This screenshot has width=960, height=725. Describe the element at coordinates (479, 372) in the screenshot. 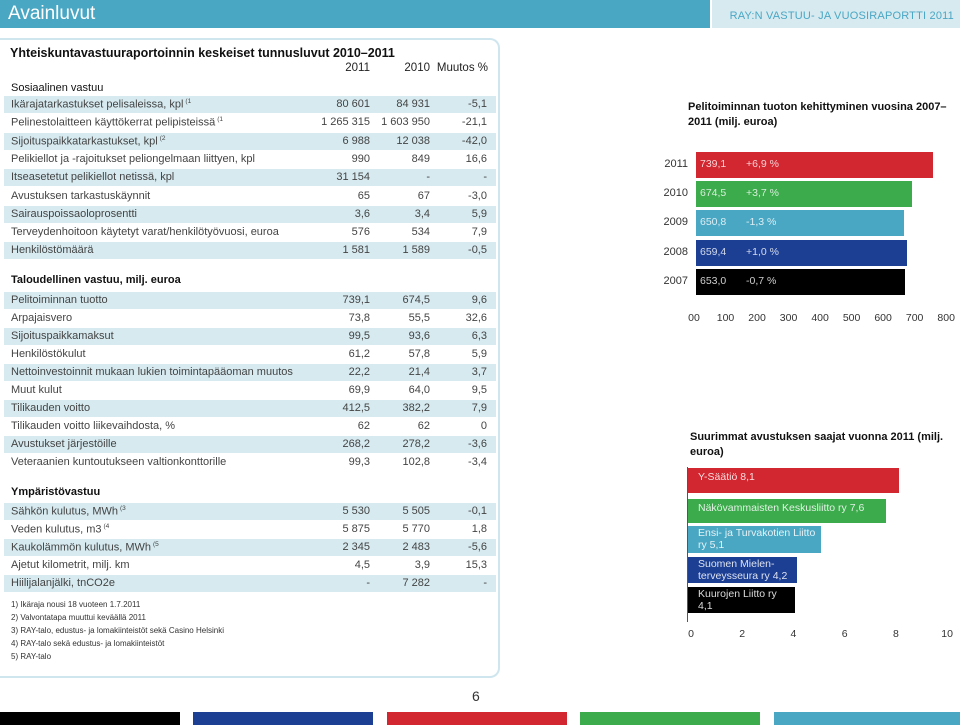

I see `value-change: 3,7` at that location.